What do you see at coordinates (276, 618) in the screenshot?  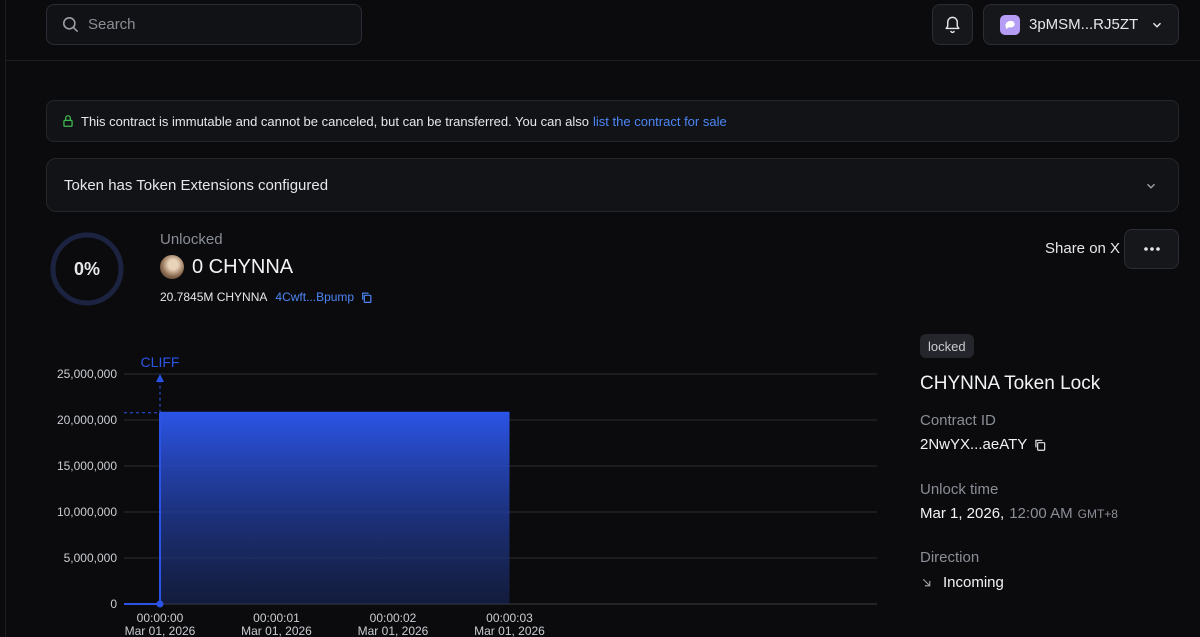 I see `x-tick-time: 00:00:01` at bounding box center [276, 618].